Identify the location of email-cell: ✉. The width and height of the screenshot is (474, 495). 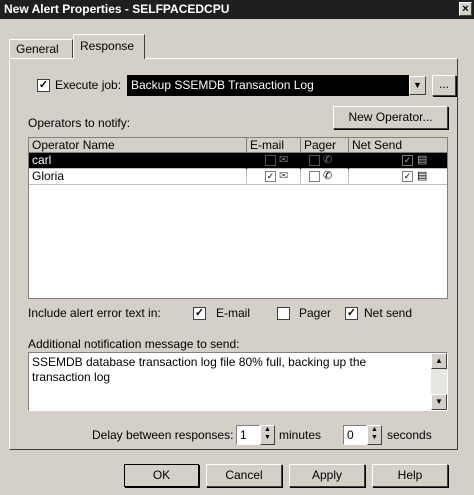
(274, 161).